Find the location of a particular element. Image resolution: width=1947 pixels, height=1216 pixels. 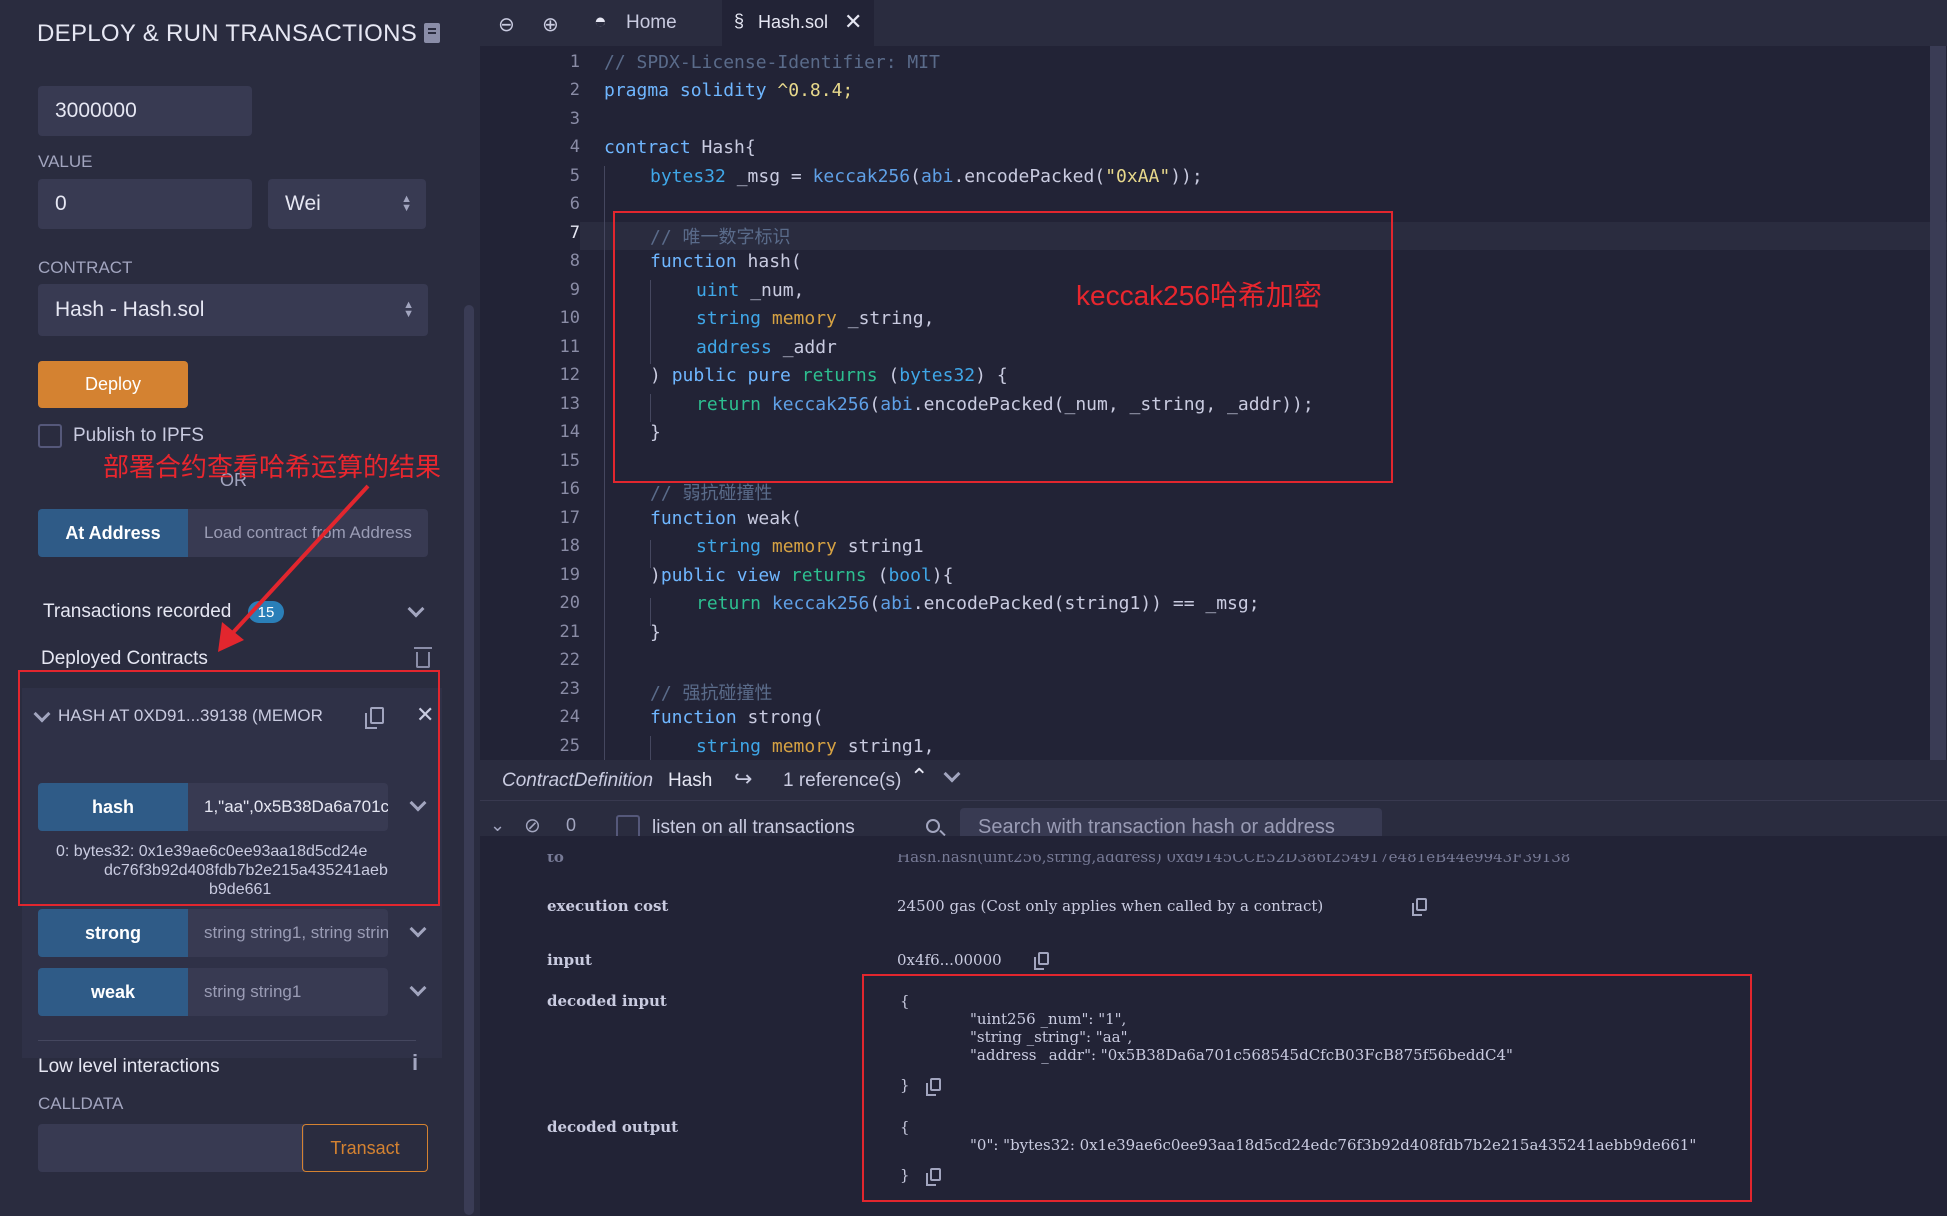

line-number: 22 is located at coordinates (569, 660).